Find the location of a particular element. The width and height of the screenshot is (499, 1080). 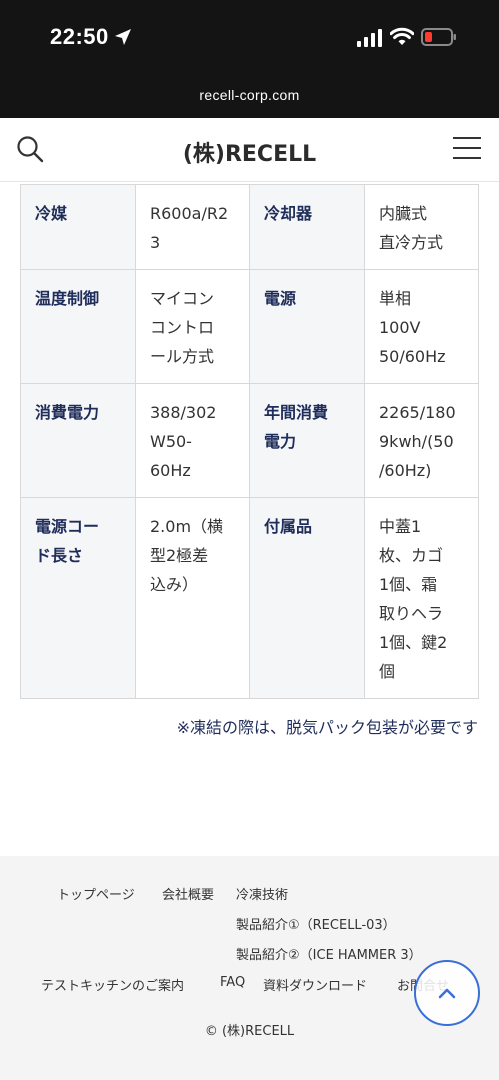

spec-label: 電源コー ド長さ is located at coordinates (78, 598).